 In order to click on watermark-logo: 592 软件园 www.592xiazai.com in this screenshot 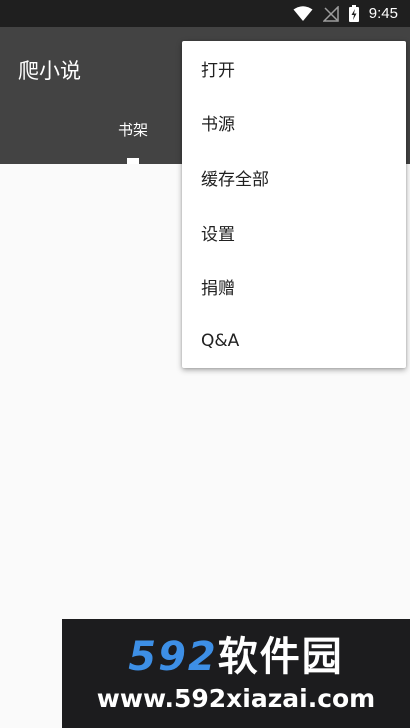, I will do `click(236, 673)`.